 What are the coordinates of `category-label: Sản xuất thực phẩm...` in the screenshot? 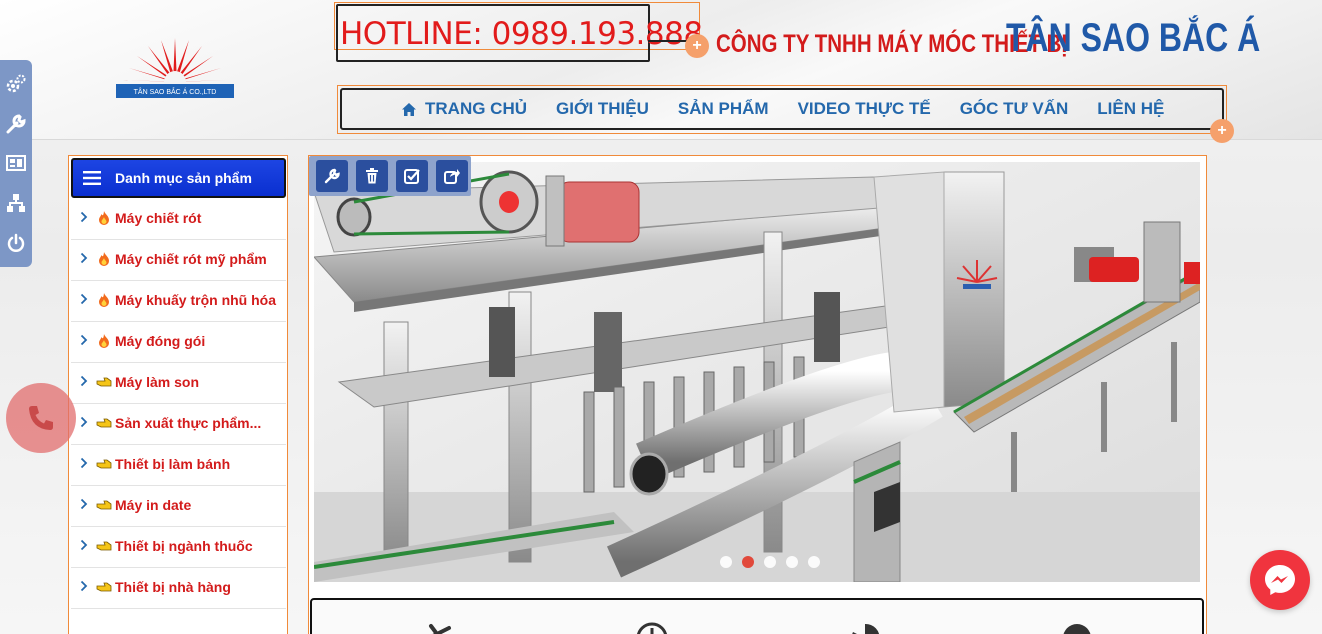 It's located at (188, 423).